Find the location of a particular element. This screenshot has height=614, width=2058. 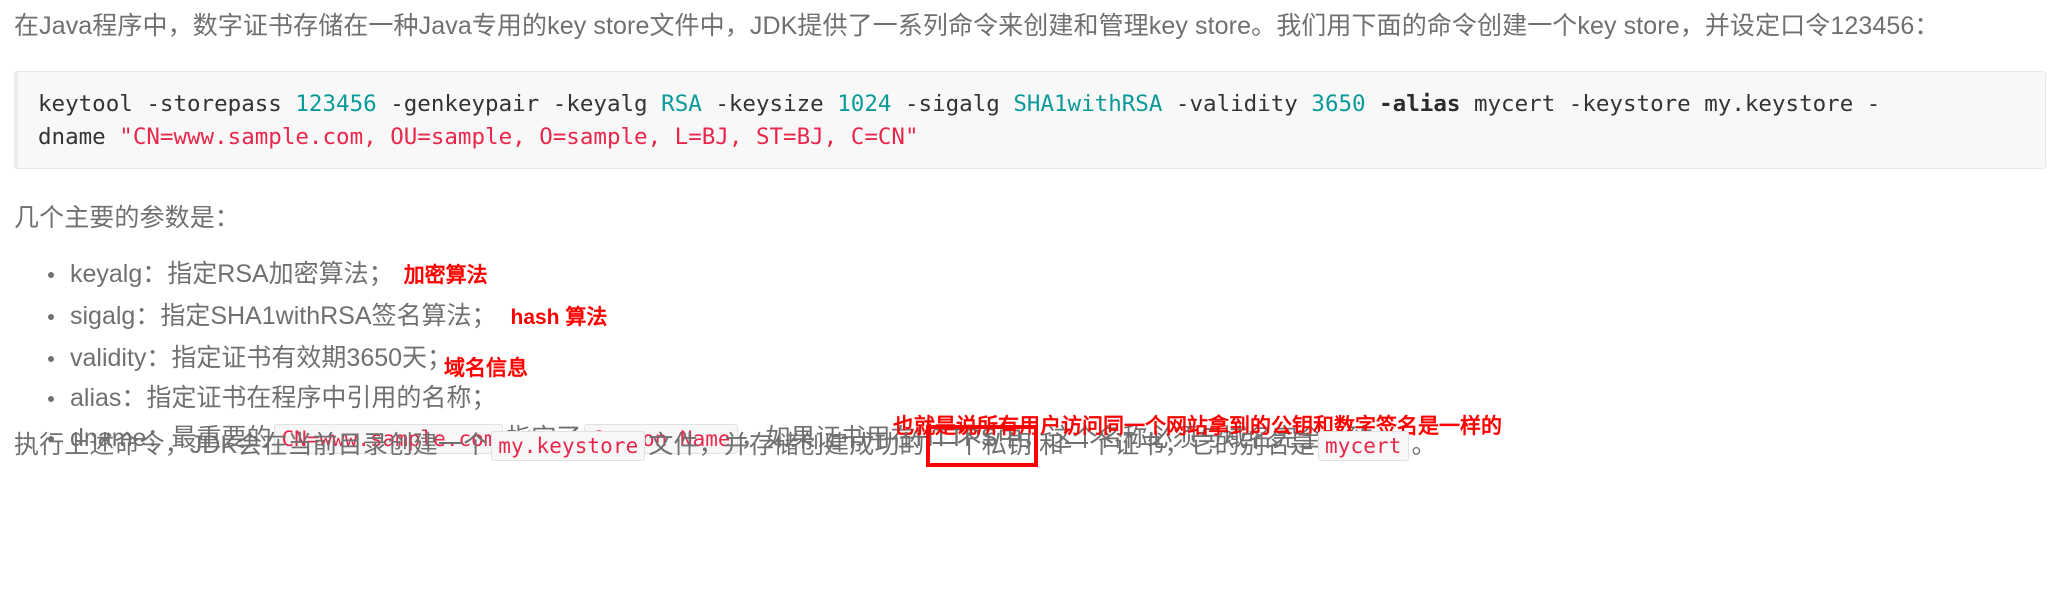

param-label: validity： is located at coordinates (121, 358).